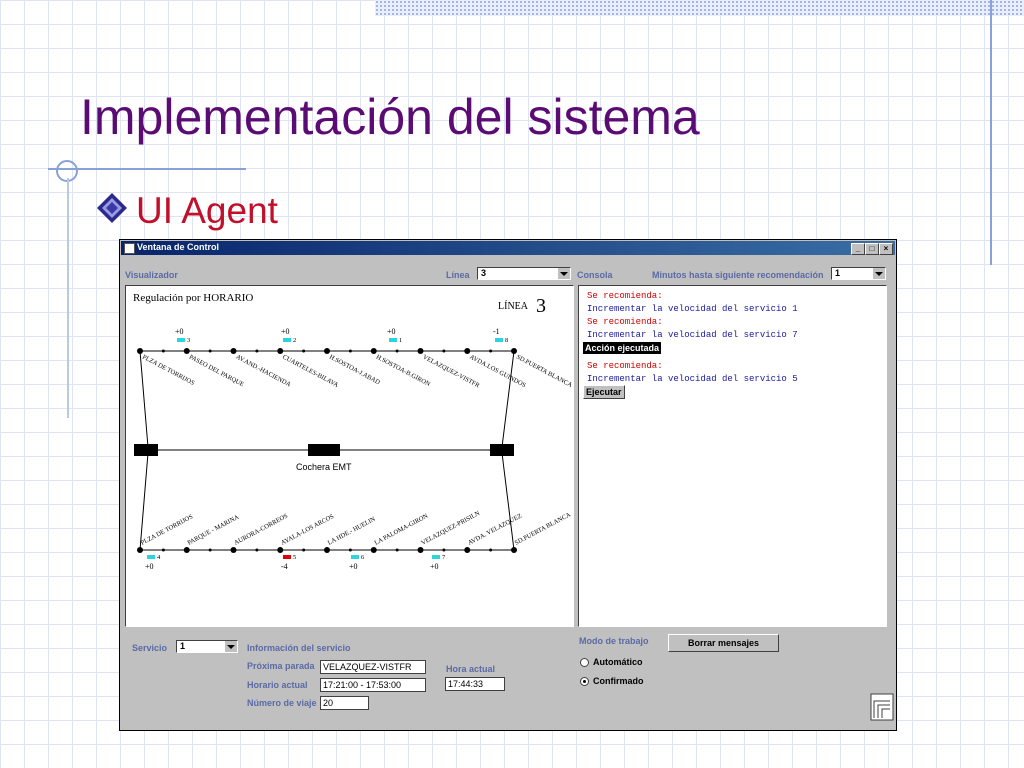 This screenshot has height=768, width=1024. Describe the element at coordinates (723, 643) in the screenshot. I see `borrar-mensajes-button: Borrar mensajes` at that location.